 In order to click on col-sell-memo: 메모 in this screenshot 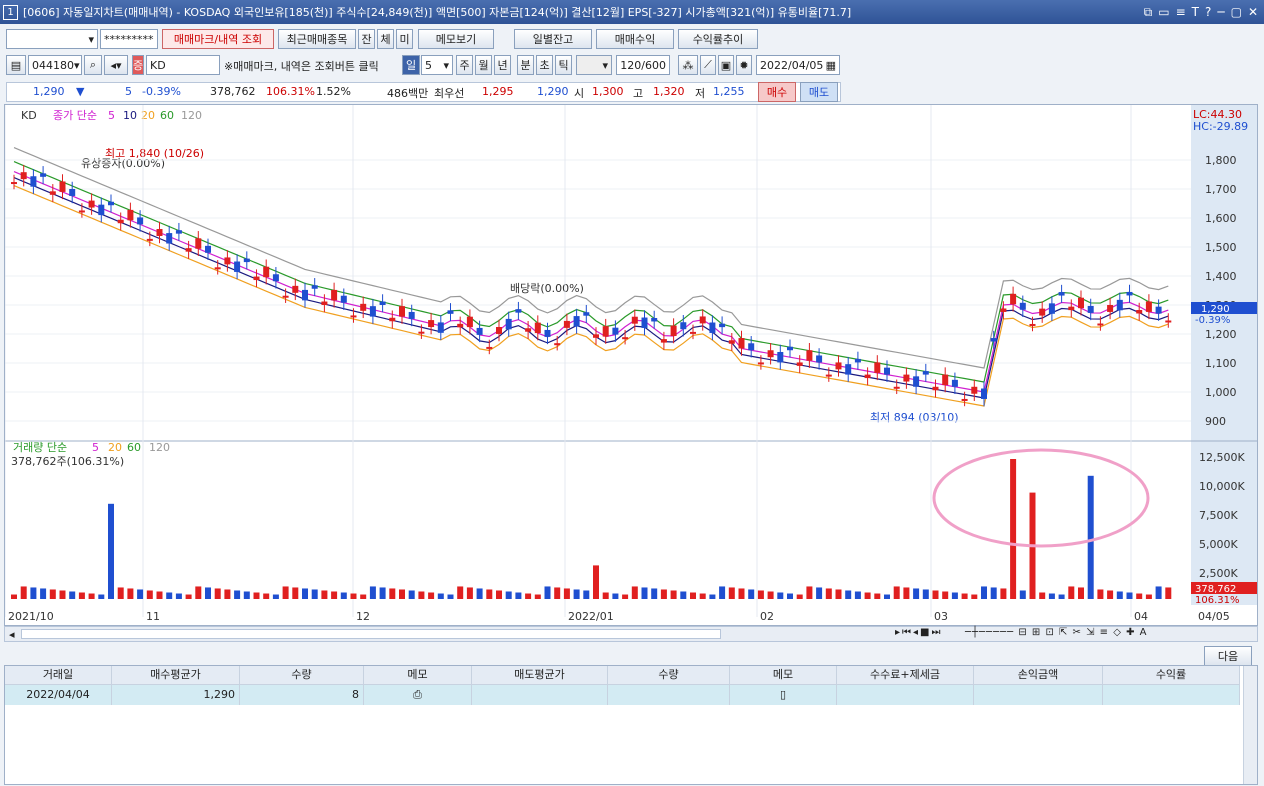, I will do `click(783, 675)`.